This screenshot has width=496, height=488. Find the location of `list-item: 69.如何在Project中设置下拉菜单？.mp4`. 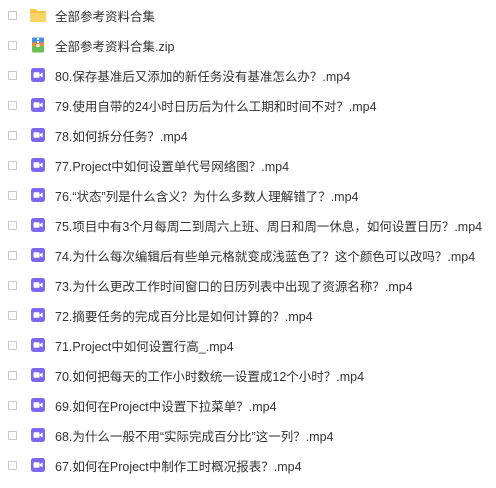

list-item: 69.如何在Project中设置下拉菜单？.mp4 is located at coordinates (248, 405).